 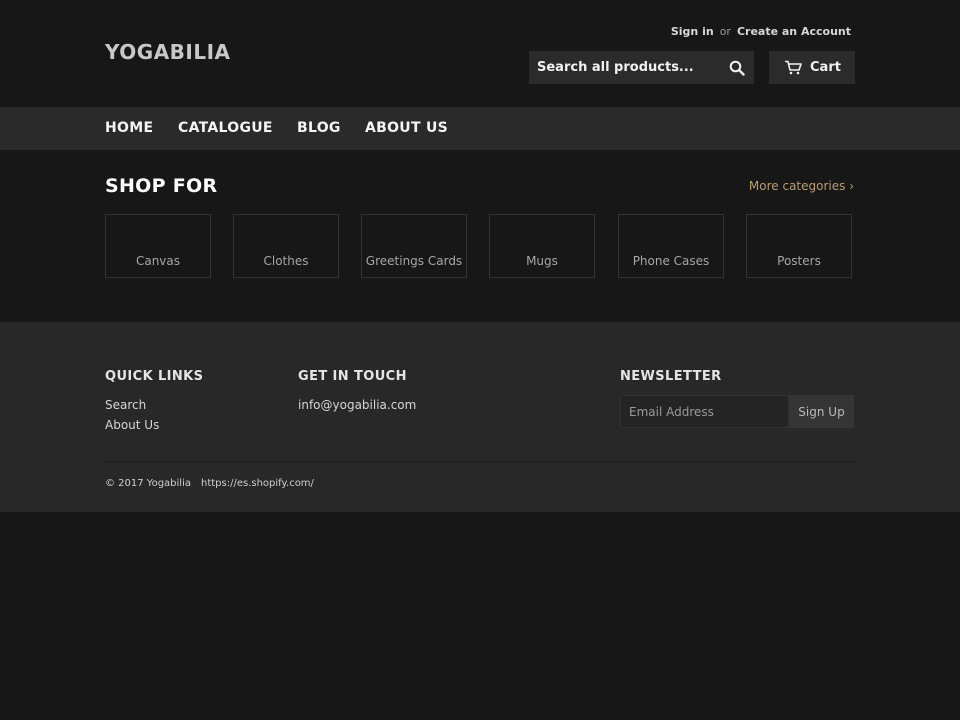 What do you see at coordinates (704, 411) in the screenshot?
I see `newsletter-email-input` at bounding box center [704, 411].